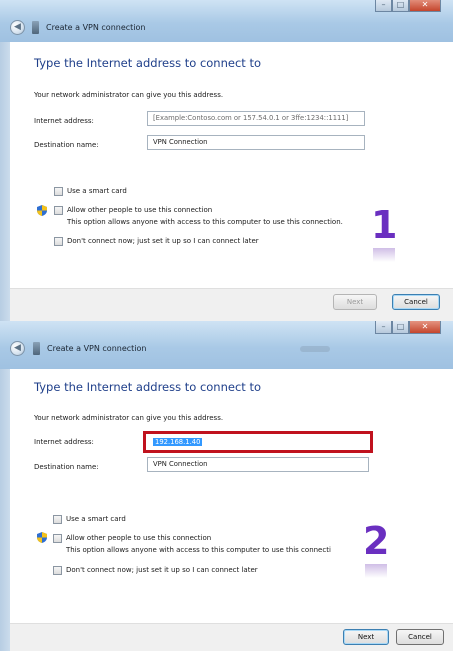 The width and height of the screenshot is (453, 651). What do you see at coordinates (315, 349) in the screenshot?
I see `blurred-search-box` at bounding box center [315, 349].